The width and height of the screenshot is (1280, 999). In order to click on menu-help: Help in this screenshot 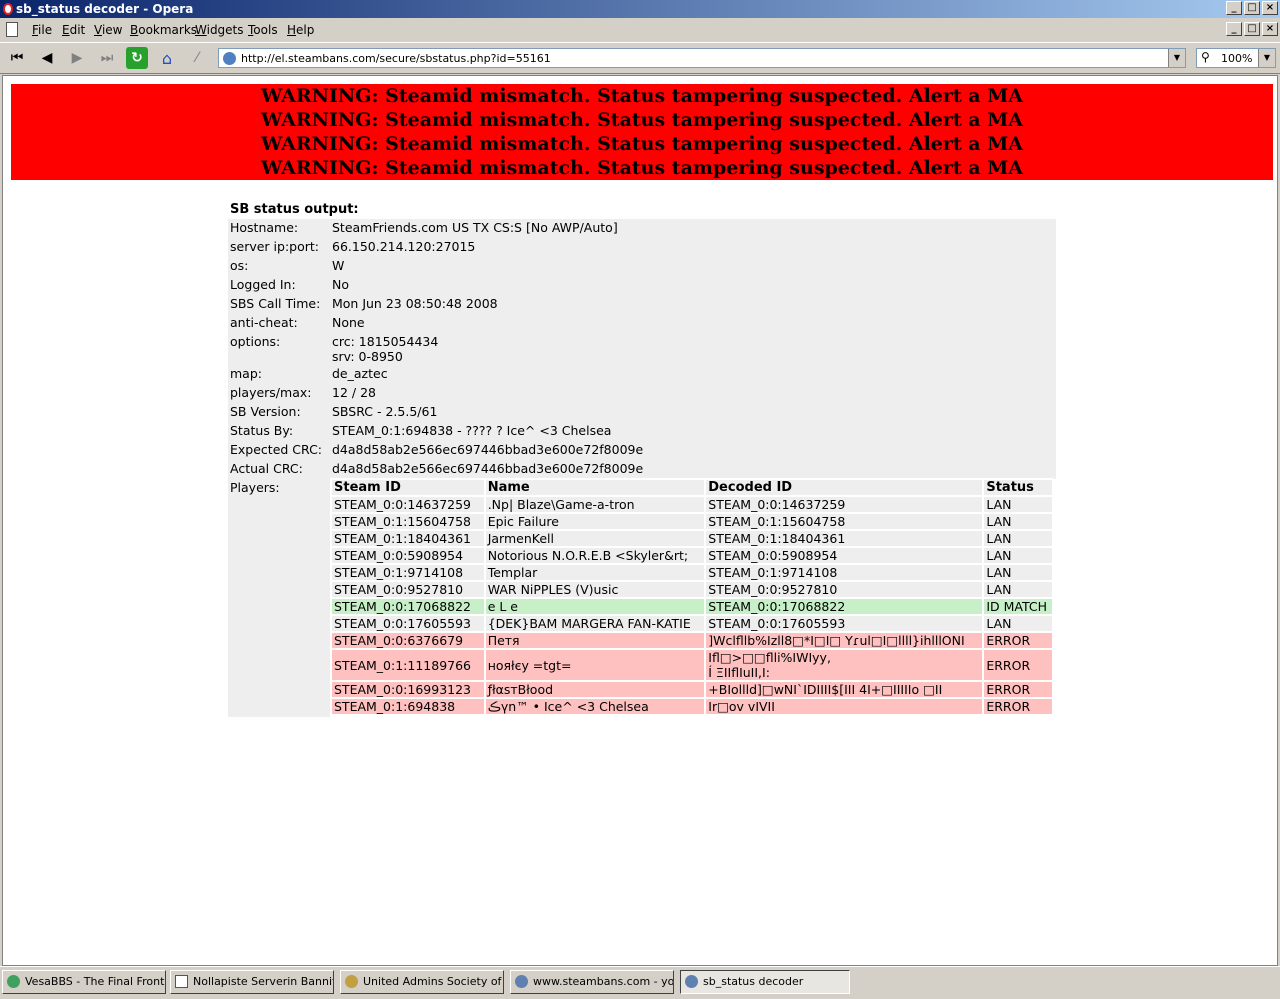, I will do `click(300, 30)`.